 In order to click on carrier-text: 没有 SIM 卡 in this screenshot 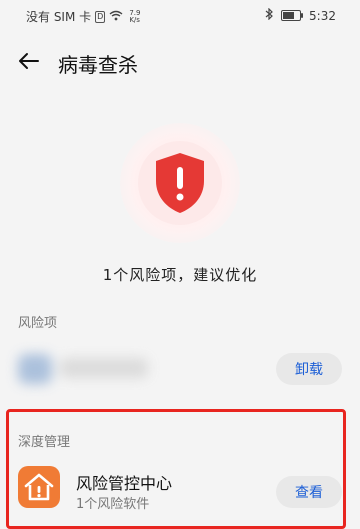, I will do `click(59, 17)`.